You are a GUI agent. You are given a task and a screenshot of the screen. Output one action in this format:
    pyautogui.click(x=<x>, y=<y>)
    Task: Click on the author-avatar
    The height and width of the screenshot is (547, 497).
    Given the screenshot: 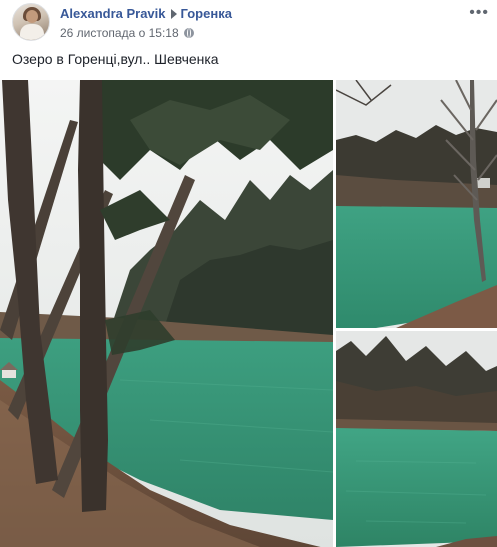 What is the action you would take?
    pyautogui.click(x=31, y=22)
    